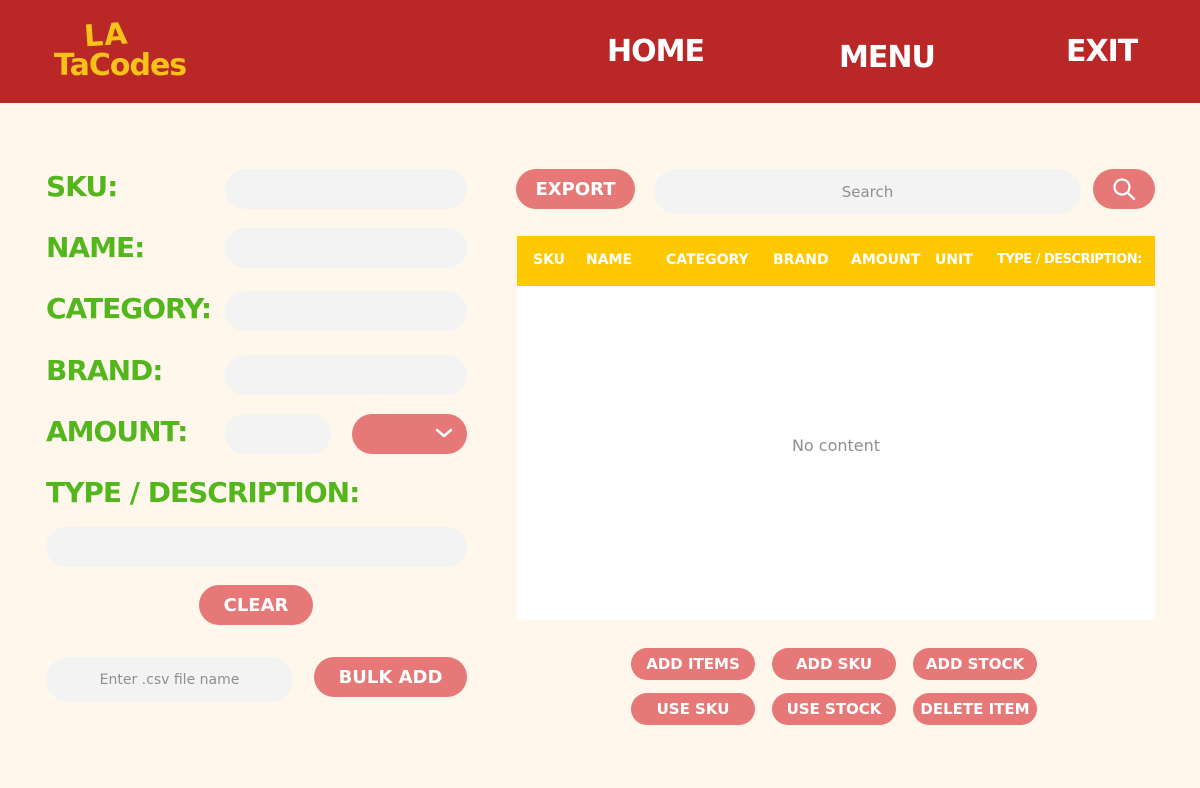 The image size is (1200, 788). I want to click on category-input, so click(346, 311).